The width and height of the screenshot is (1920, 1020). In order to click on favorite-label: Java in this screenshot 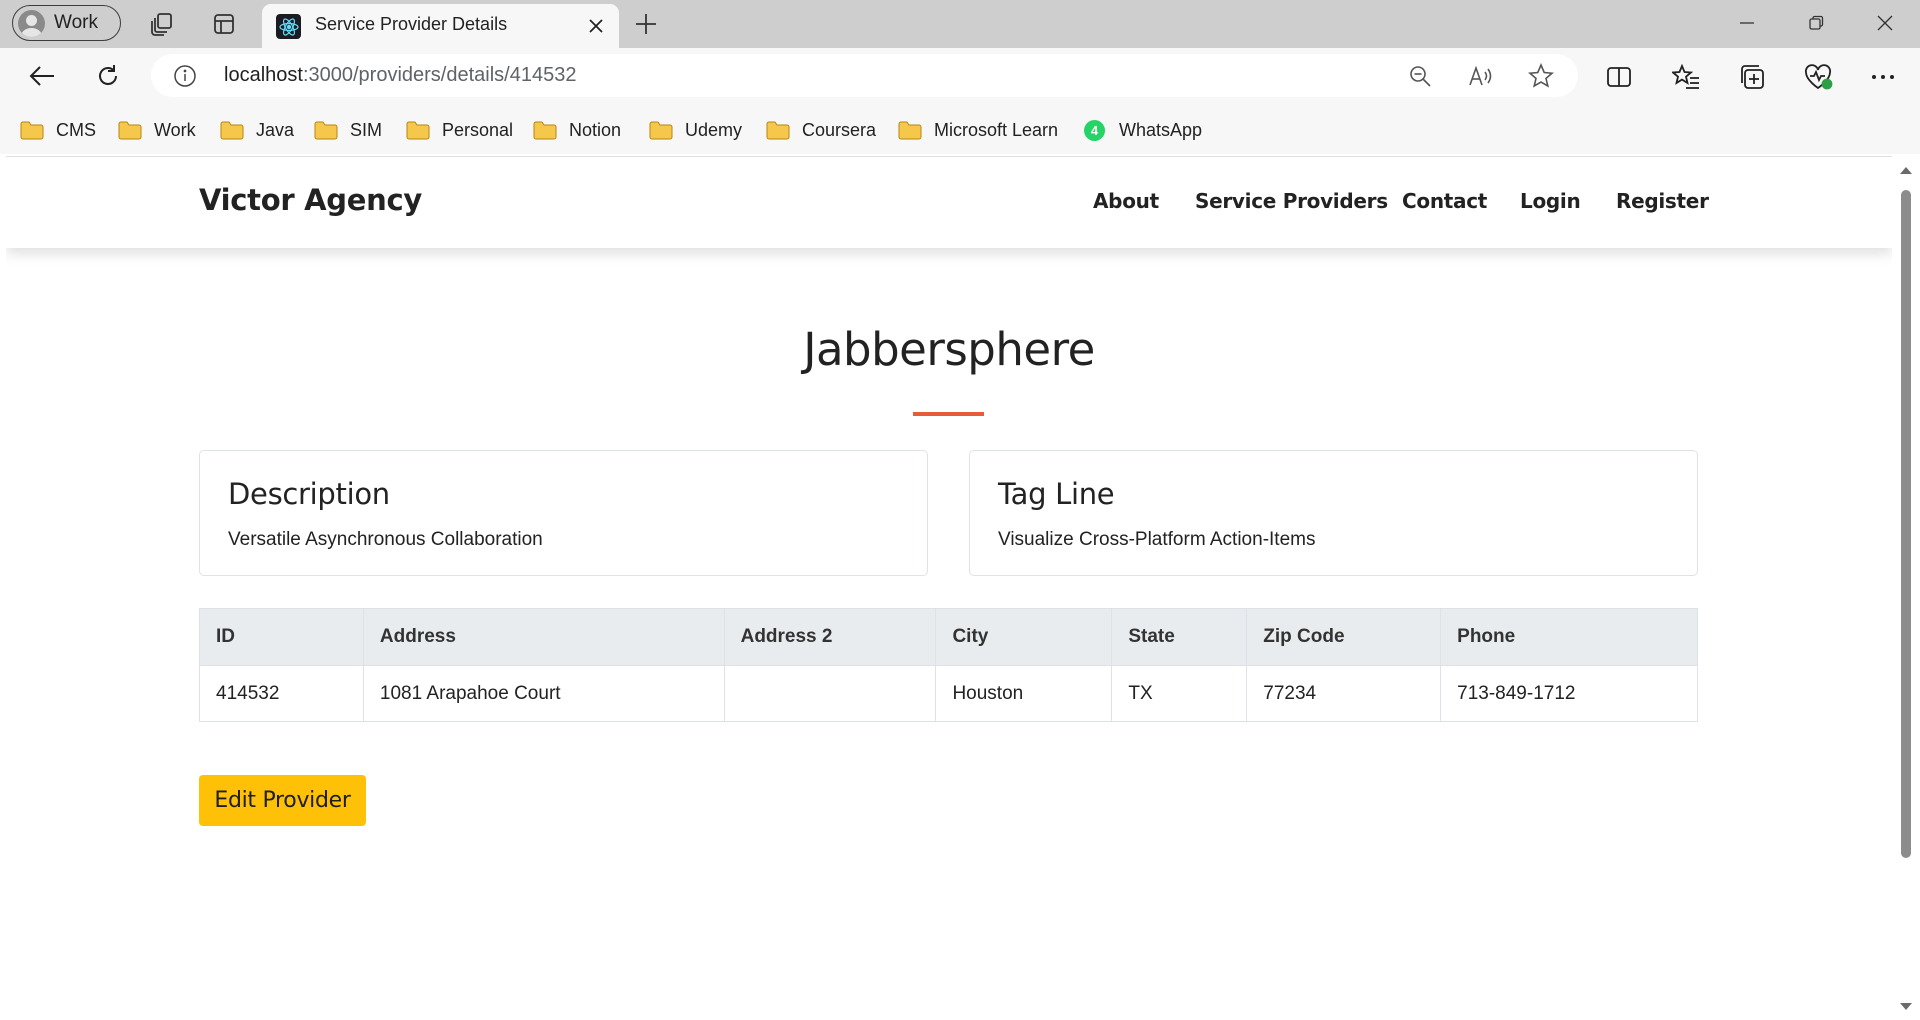, I will do `click(275, 129)`.